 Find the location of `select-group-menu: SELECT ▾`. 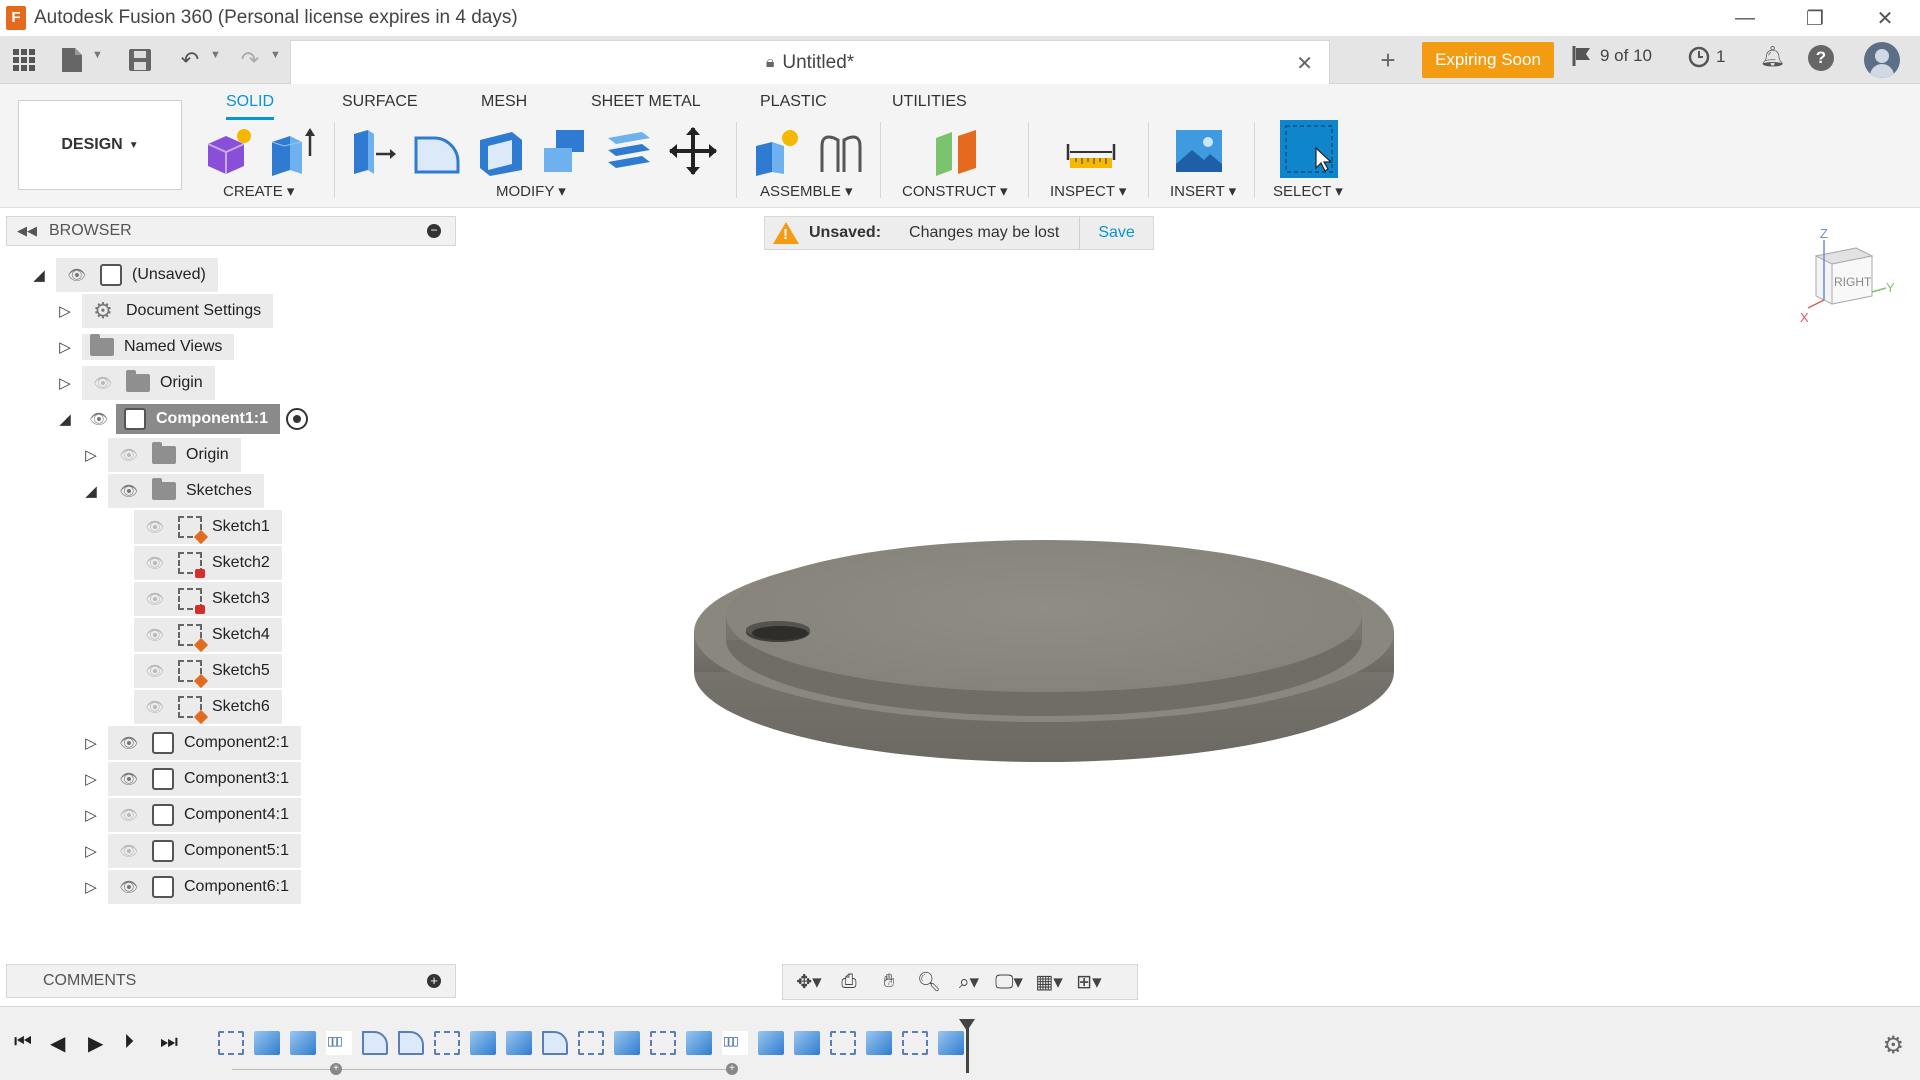

select-group-menu: SELECT ▾ is located at coordinates (1308, 191).